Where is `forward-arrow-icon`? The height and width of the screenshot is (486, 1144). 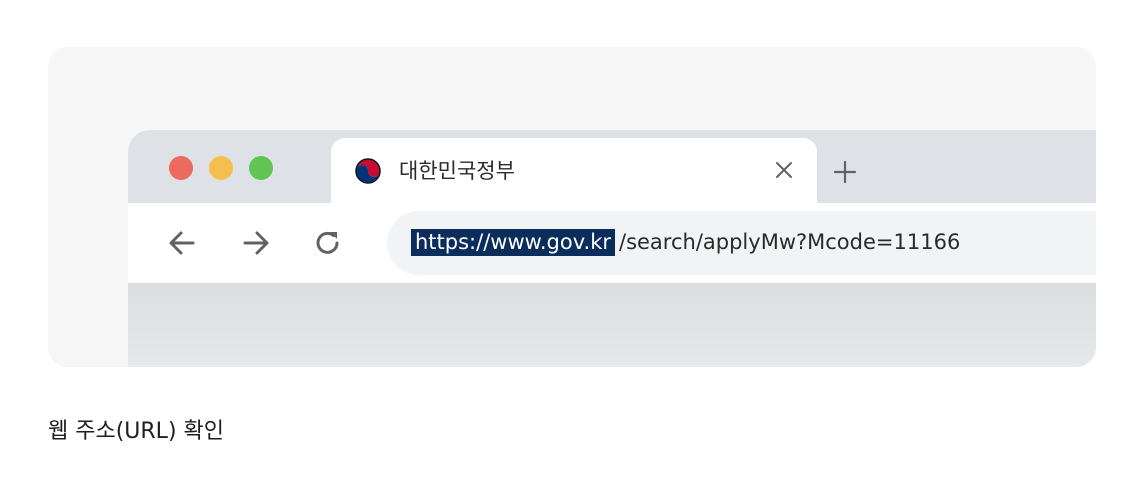
forward-arrow-icon is located at coordinates (256, 243).